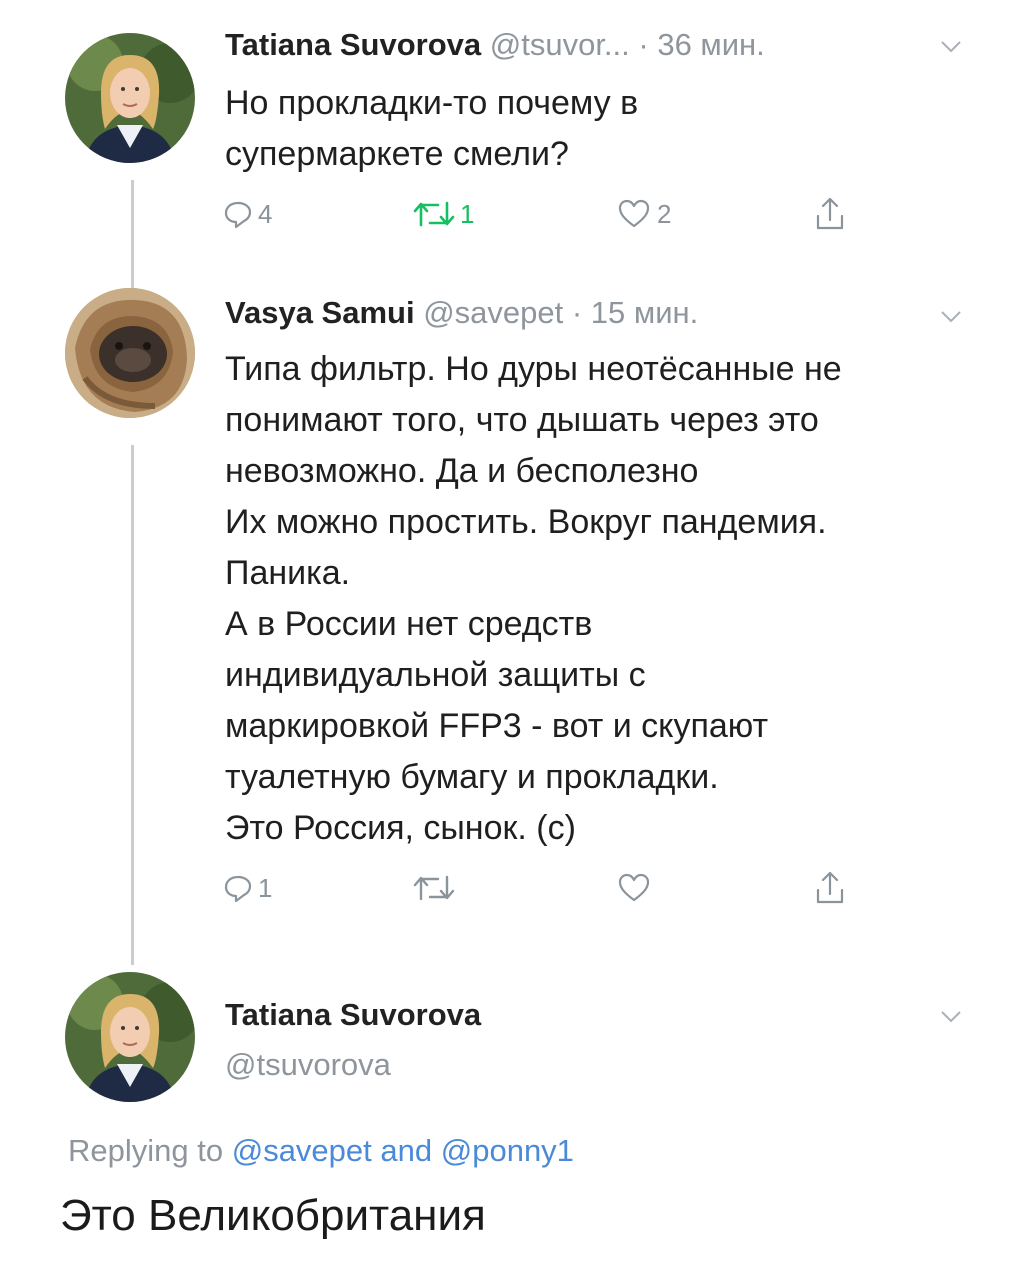 The image size is (1026, 1280). Describe the element at coordinates (406, 1150) in the screenshot. I see `replying-and: and` at that location.